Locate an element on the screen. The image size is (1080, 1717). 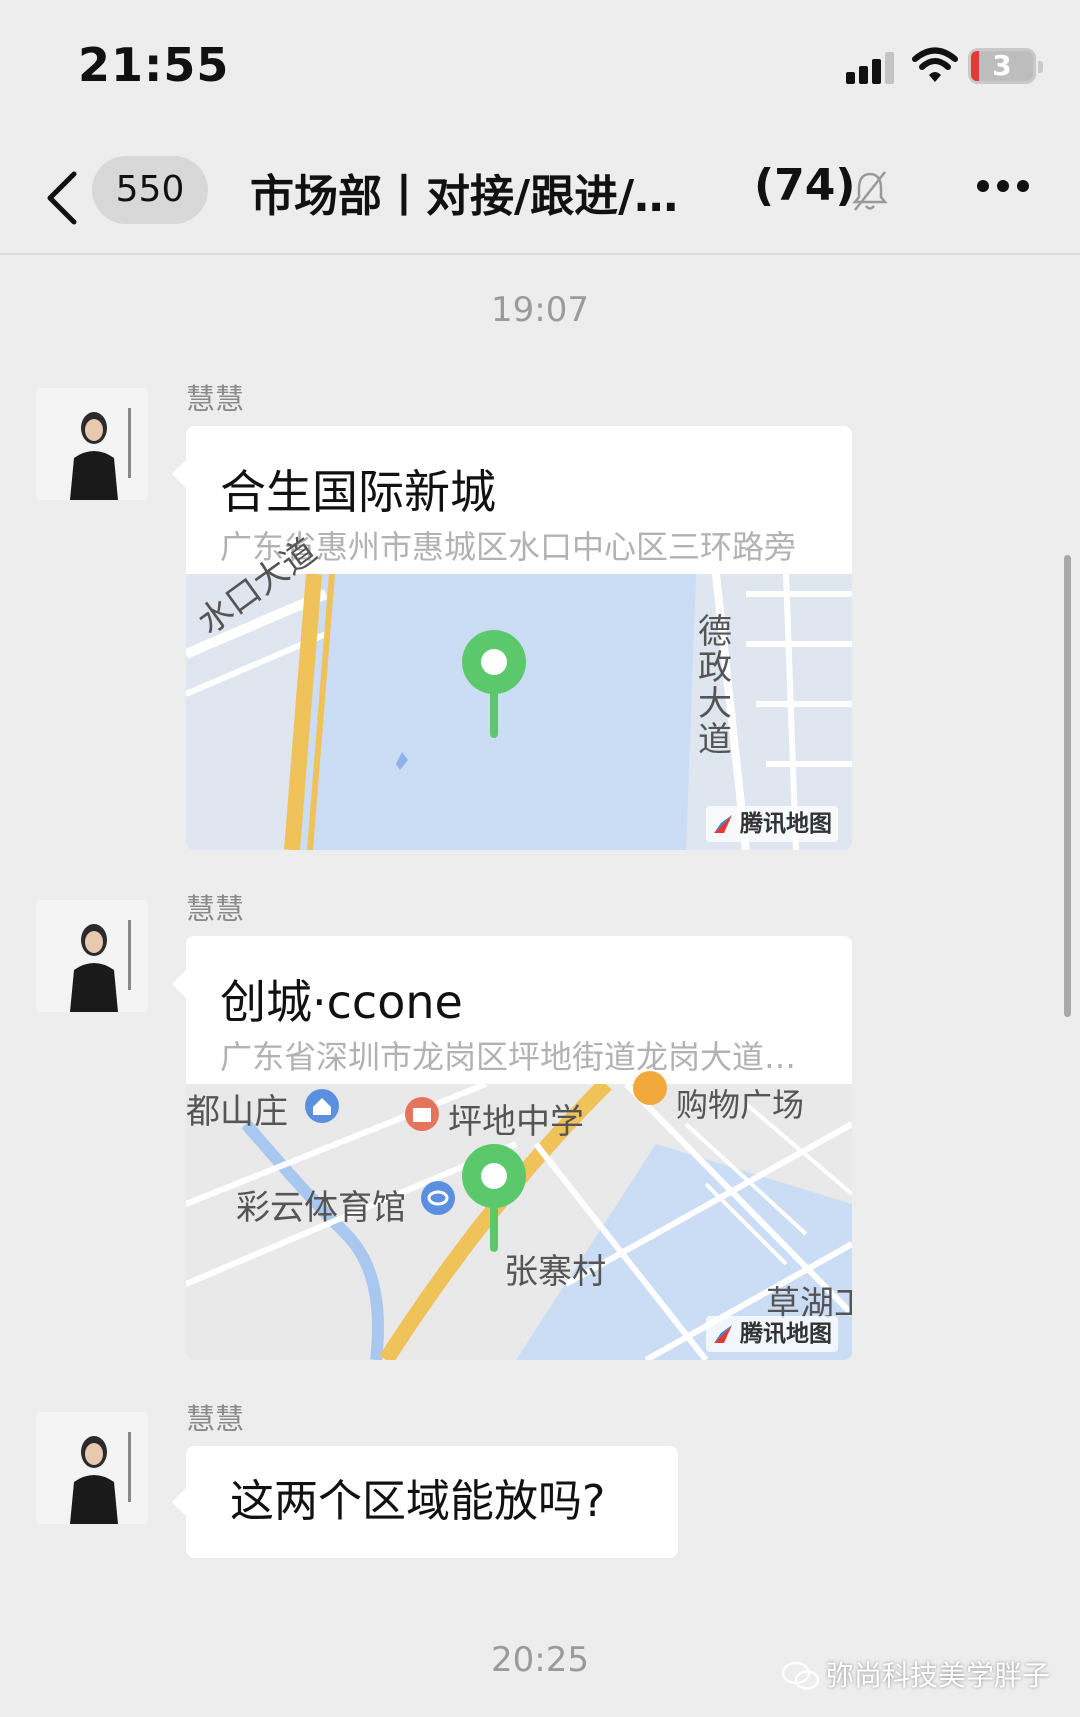
wechat-logo-icon is located at coordinates (801, 1675).